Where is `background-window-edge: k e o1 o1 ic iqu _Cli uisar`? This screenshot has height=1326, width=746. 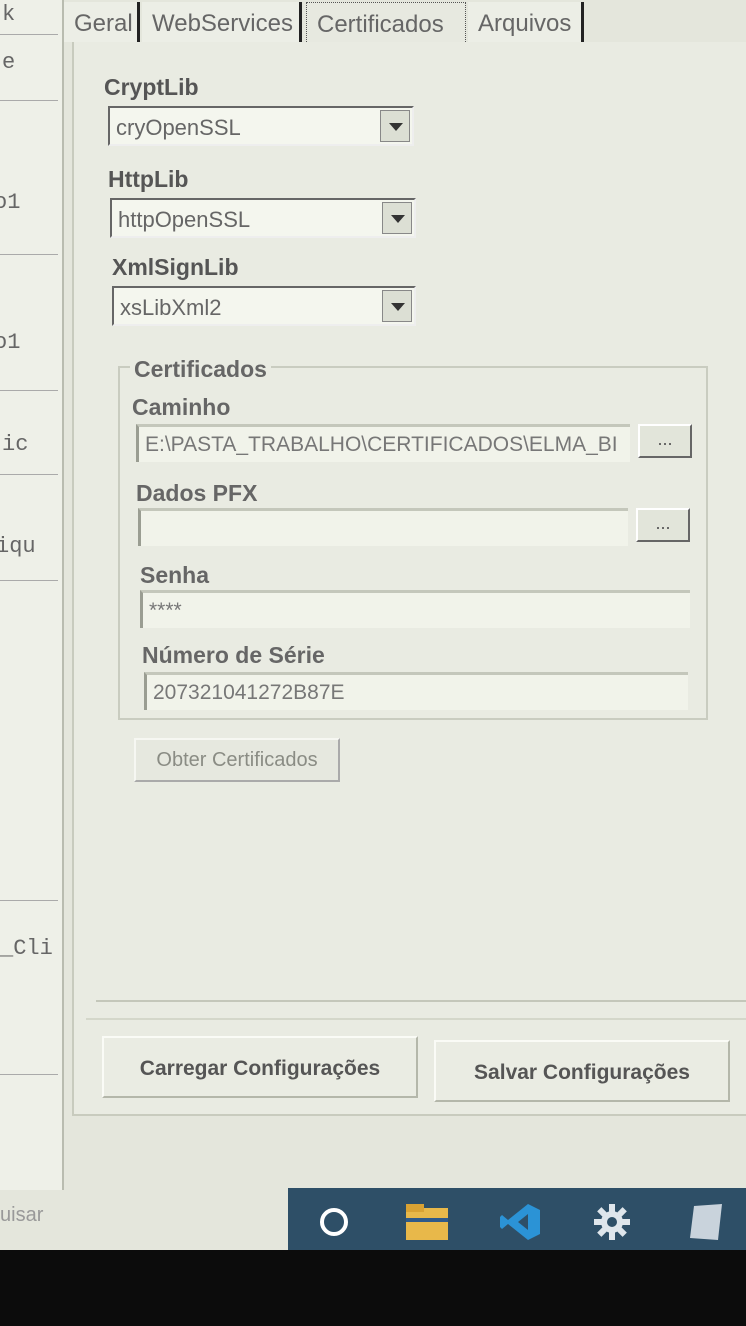 background-window-edge: k e o1 o1 ic iqu _Cli uisar is located at coordinates (32, 613).